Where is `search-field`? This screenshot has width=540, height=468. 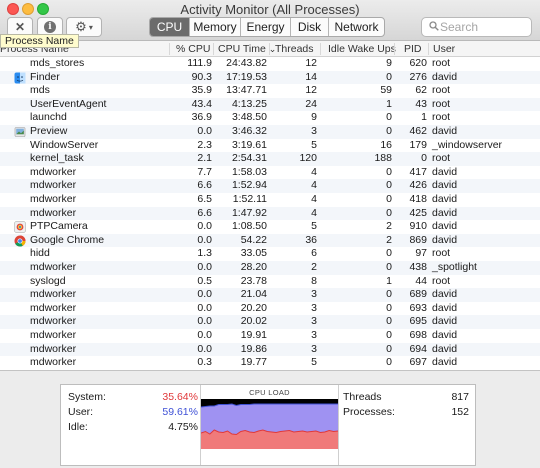
search-field is located at coordinates (476, 27).